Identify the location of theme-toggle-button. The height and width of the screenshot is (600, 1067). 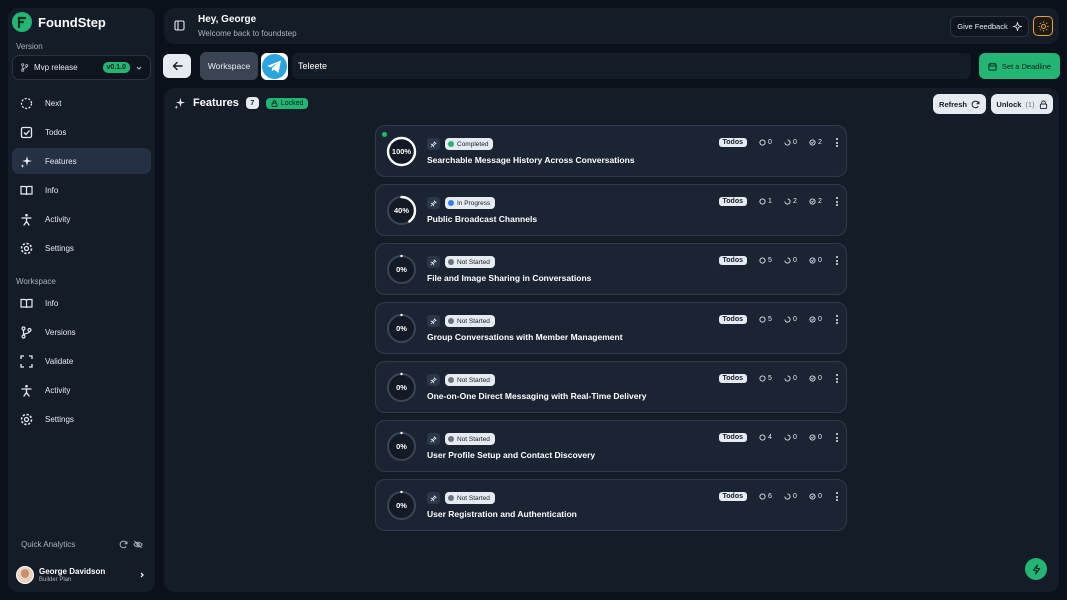
(1043, 26).